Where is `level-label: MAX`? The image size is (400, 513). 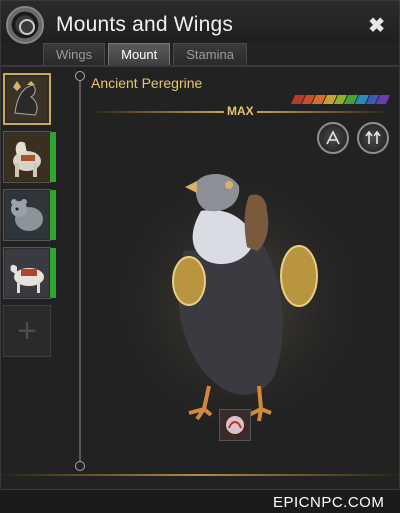 level-label: MAX is located at coordinates (240, 111).